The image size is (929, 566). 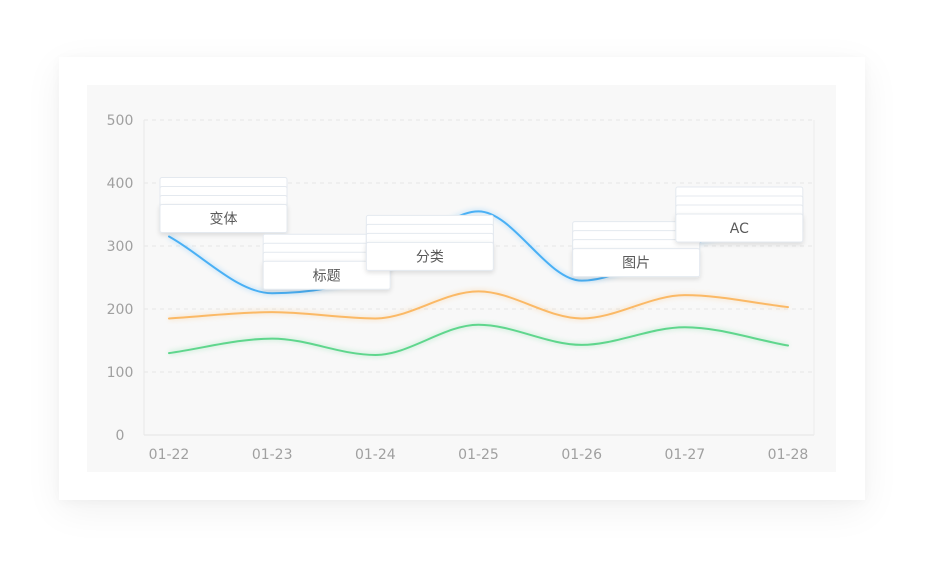 I want to click on y-tick-label: 300, so click(x=120, y=247).